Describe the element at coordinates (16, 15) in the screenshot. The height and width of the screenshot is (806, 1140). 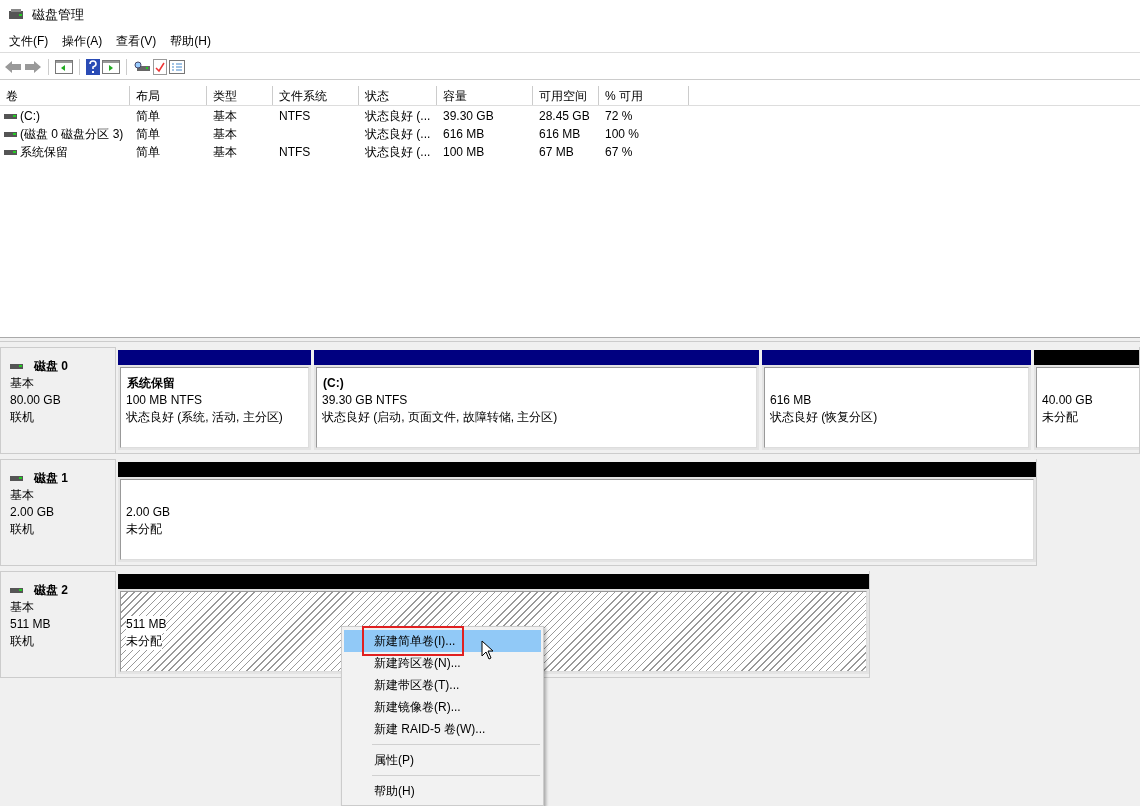
I see `disk-drive-icon` at that location.